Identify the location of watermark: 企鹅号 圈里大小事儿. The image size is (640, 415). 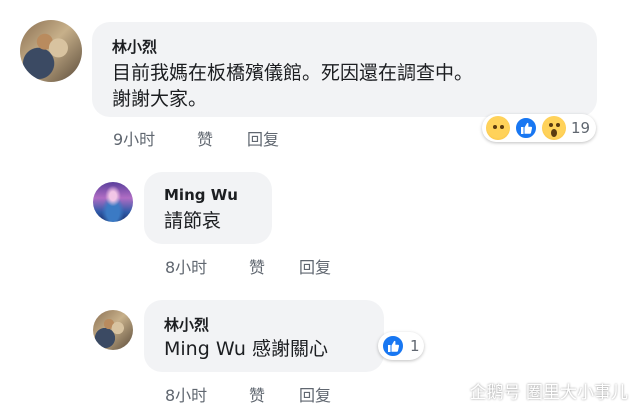
(548, 393).